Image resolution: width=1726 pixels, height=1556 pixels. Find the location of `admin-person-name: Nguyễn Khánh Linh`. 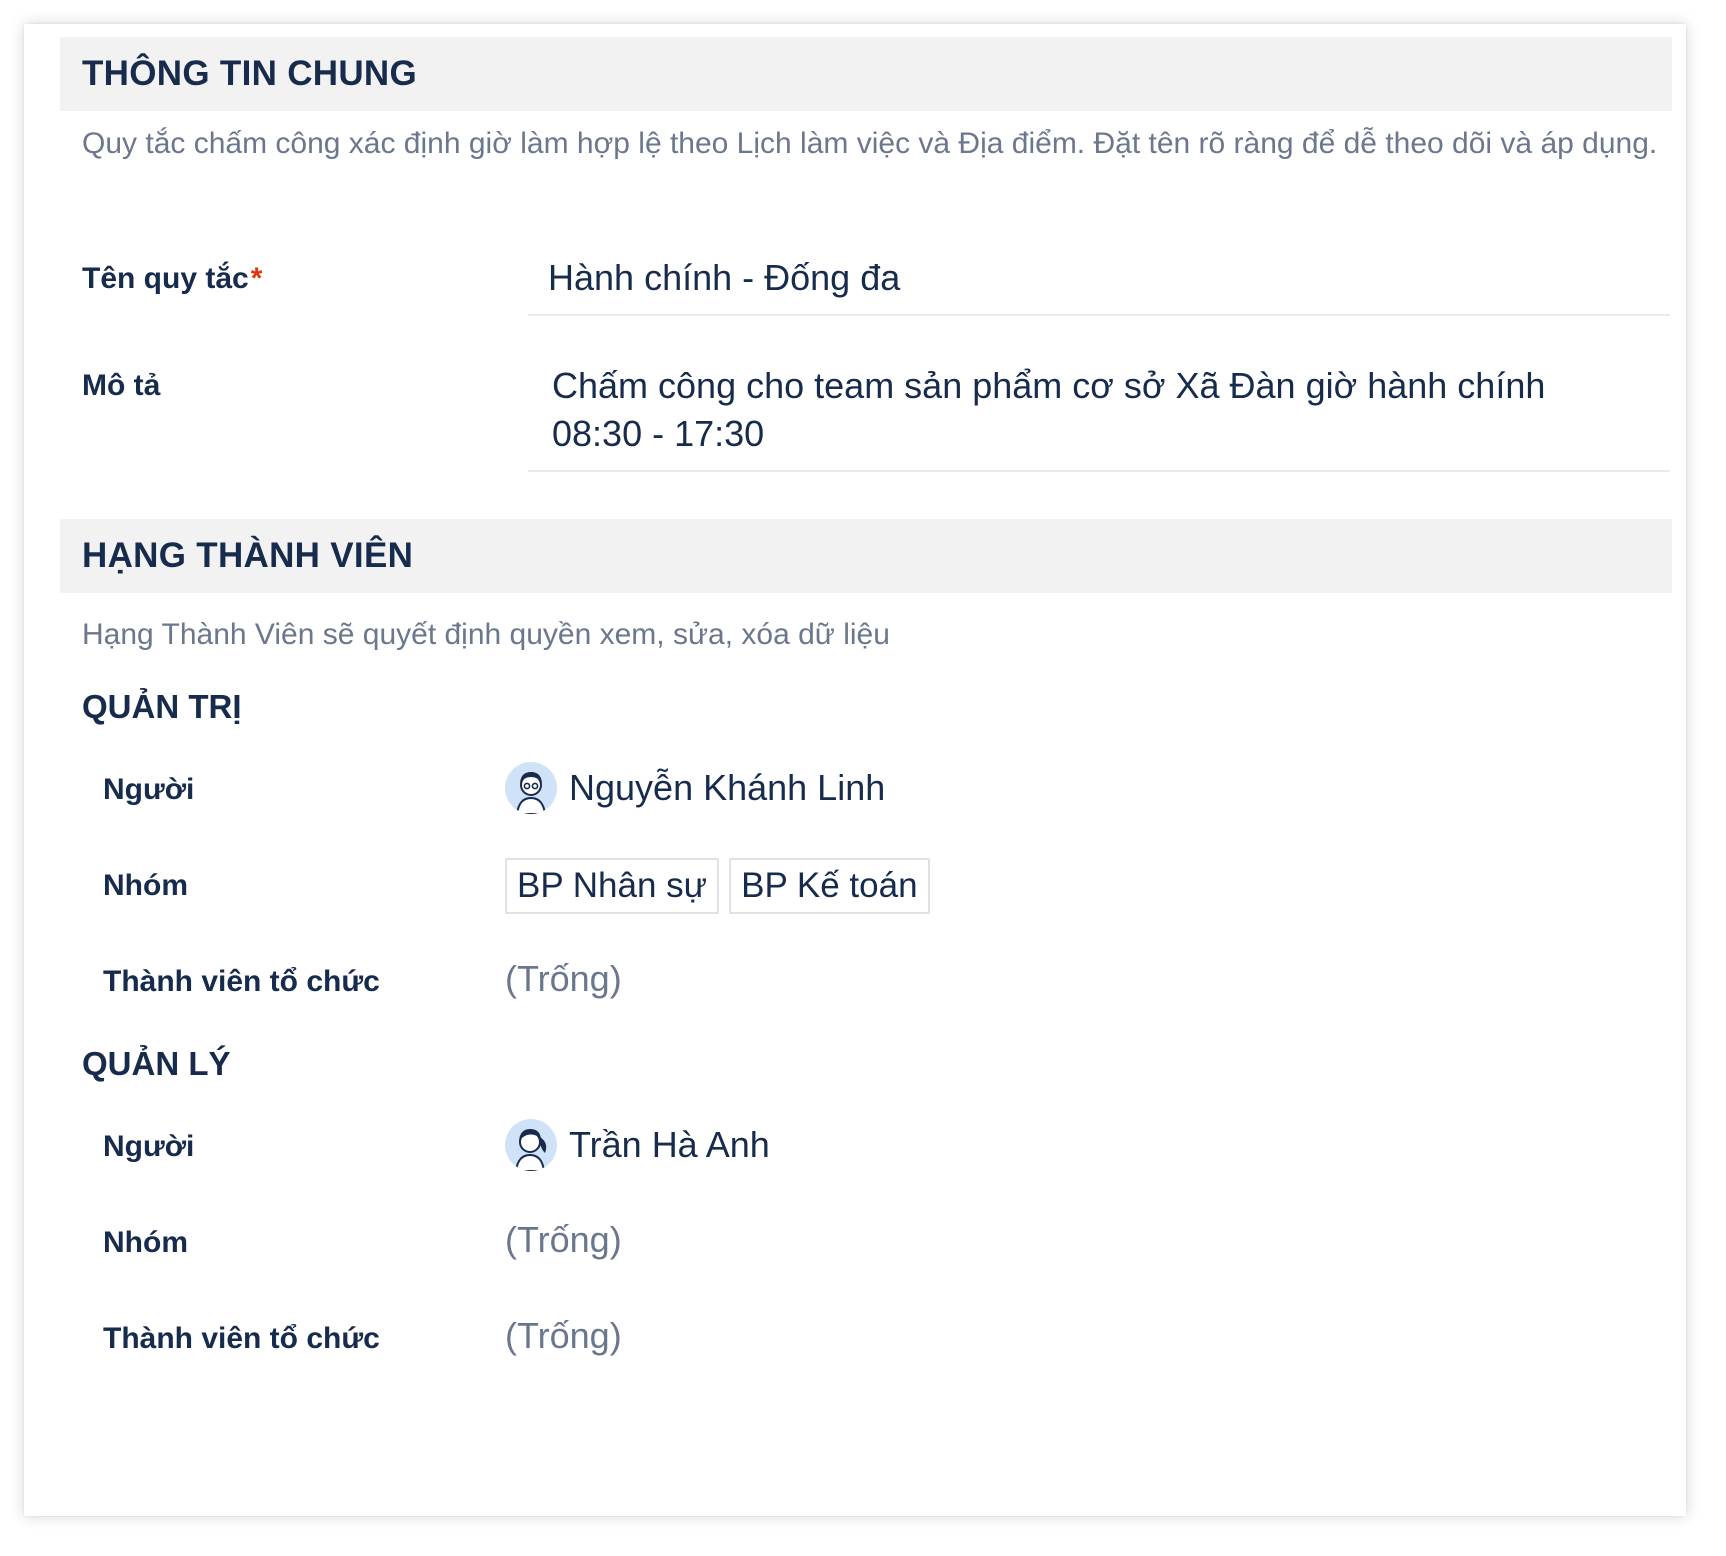

admin-person-name: Nguyễn Khánh Linh is located at coordinates (727, 787).